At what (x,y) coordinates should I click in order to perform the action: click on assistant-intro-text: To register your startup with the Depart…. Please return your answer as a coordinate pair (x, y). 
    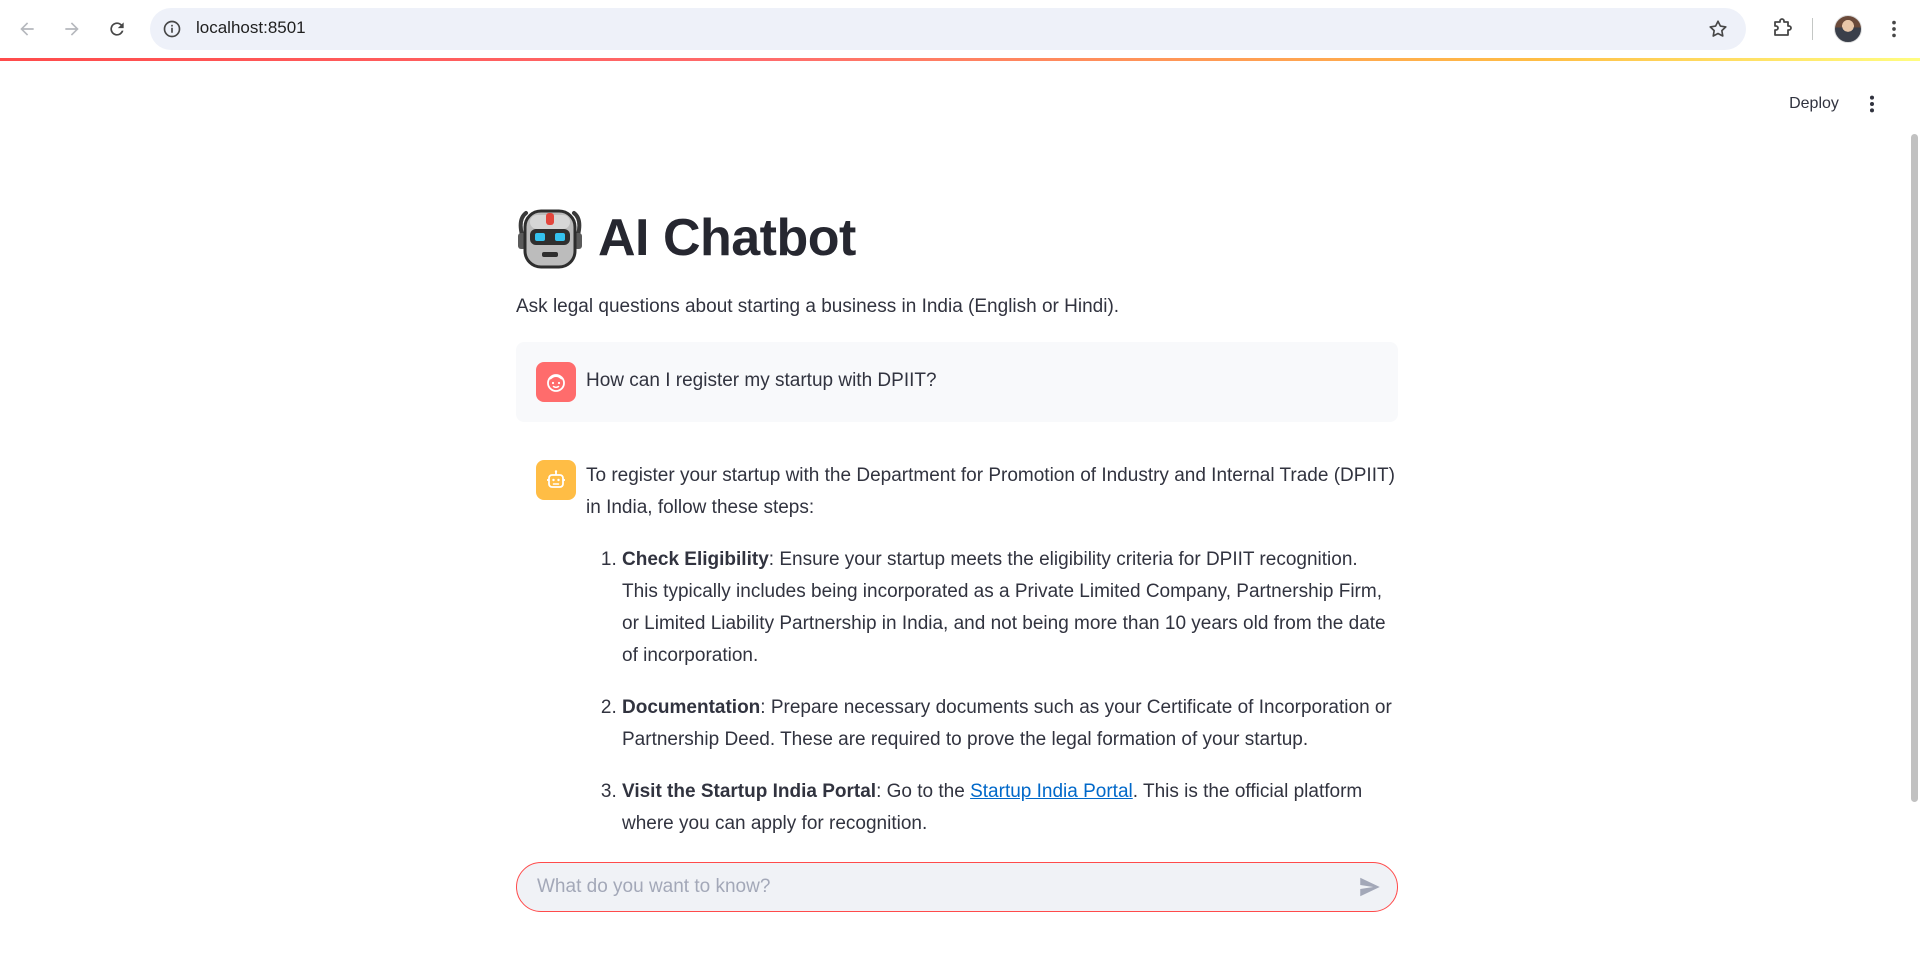
    Looking at the image, I should click on (990, 491).